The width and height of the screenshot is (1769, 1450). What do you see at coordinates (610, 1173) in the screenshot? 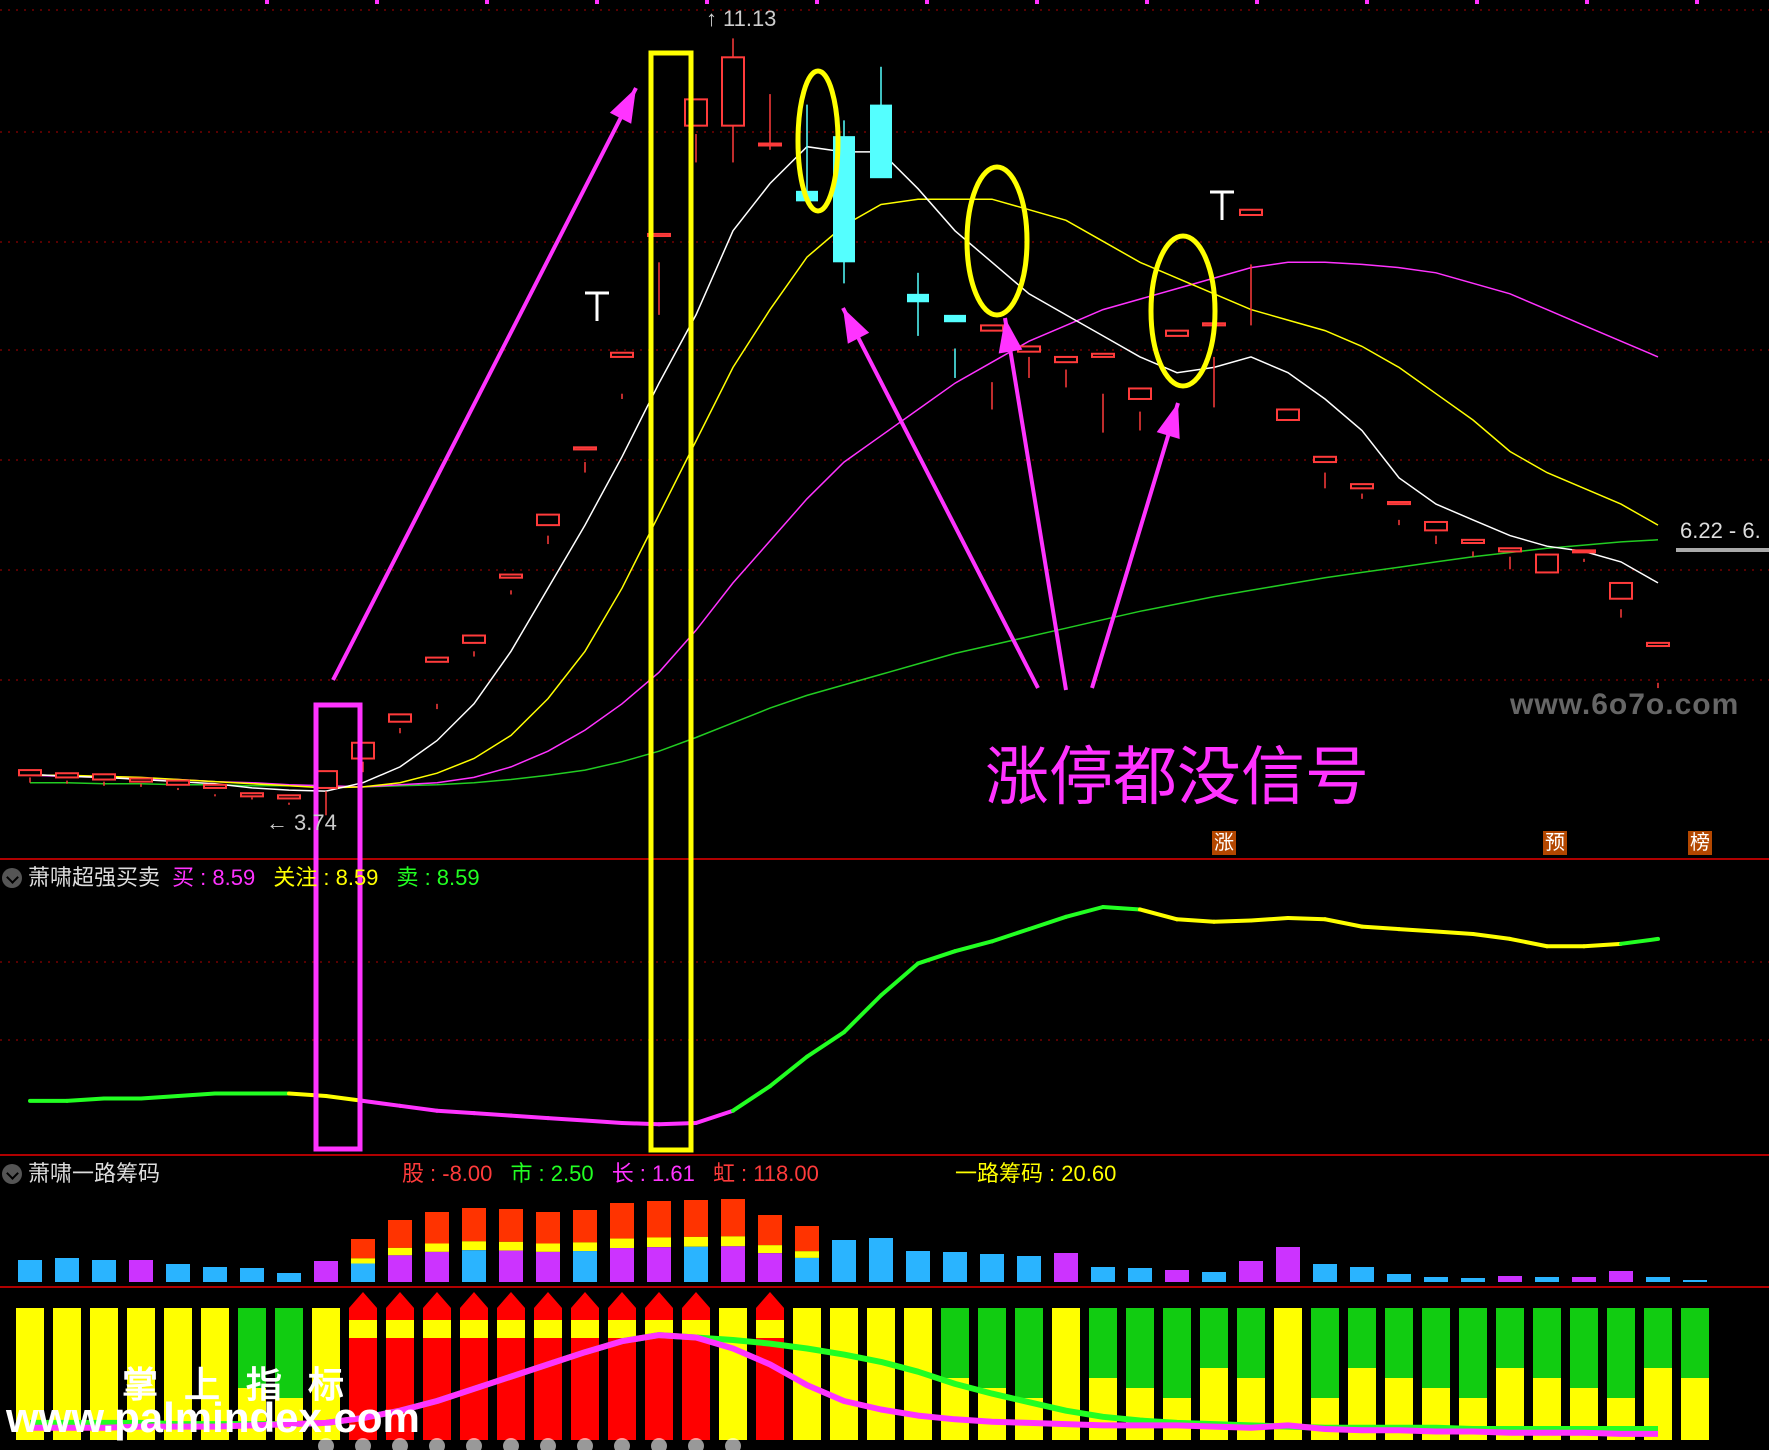
I see `indicator2-values: 股: -8.00 市: 2.50 长: 1.61 虹: 118.00` at bounding box center [610, 1173].